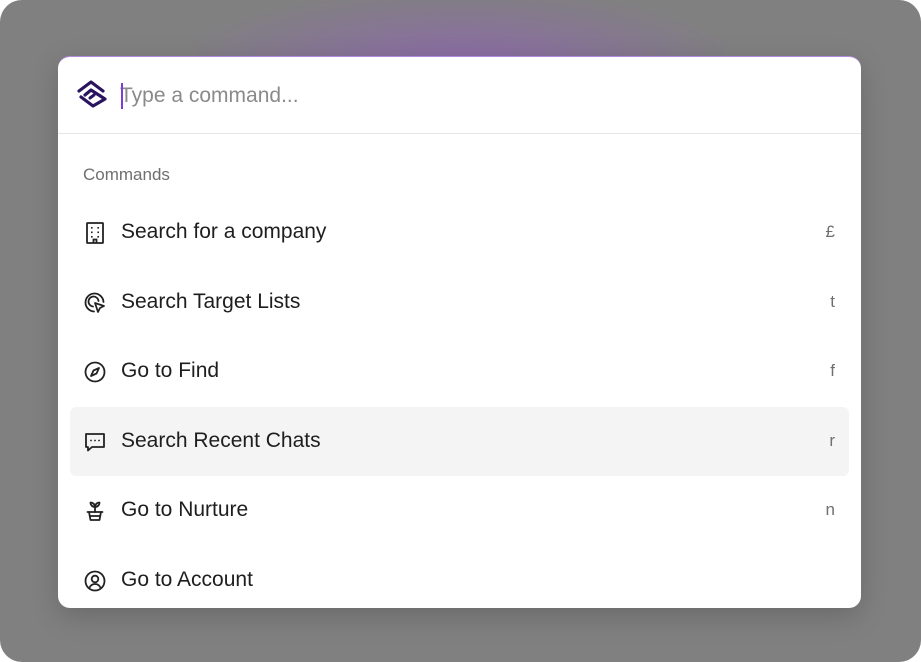 The width and height of the screenshot is (921, 662). I want to click on building-icon, so click(95, 233).